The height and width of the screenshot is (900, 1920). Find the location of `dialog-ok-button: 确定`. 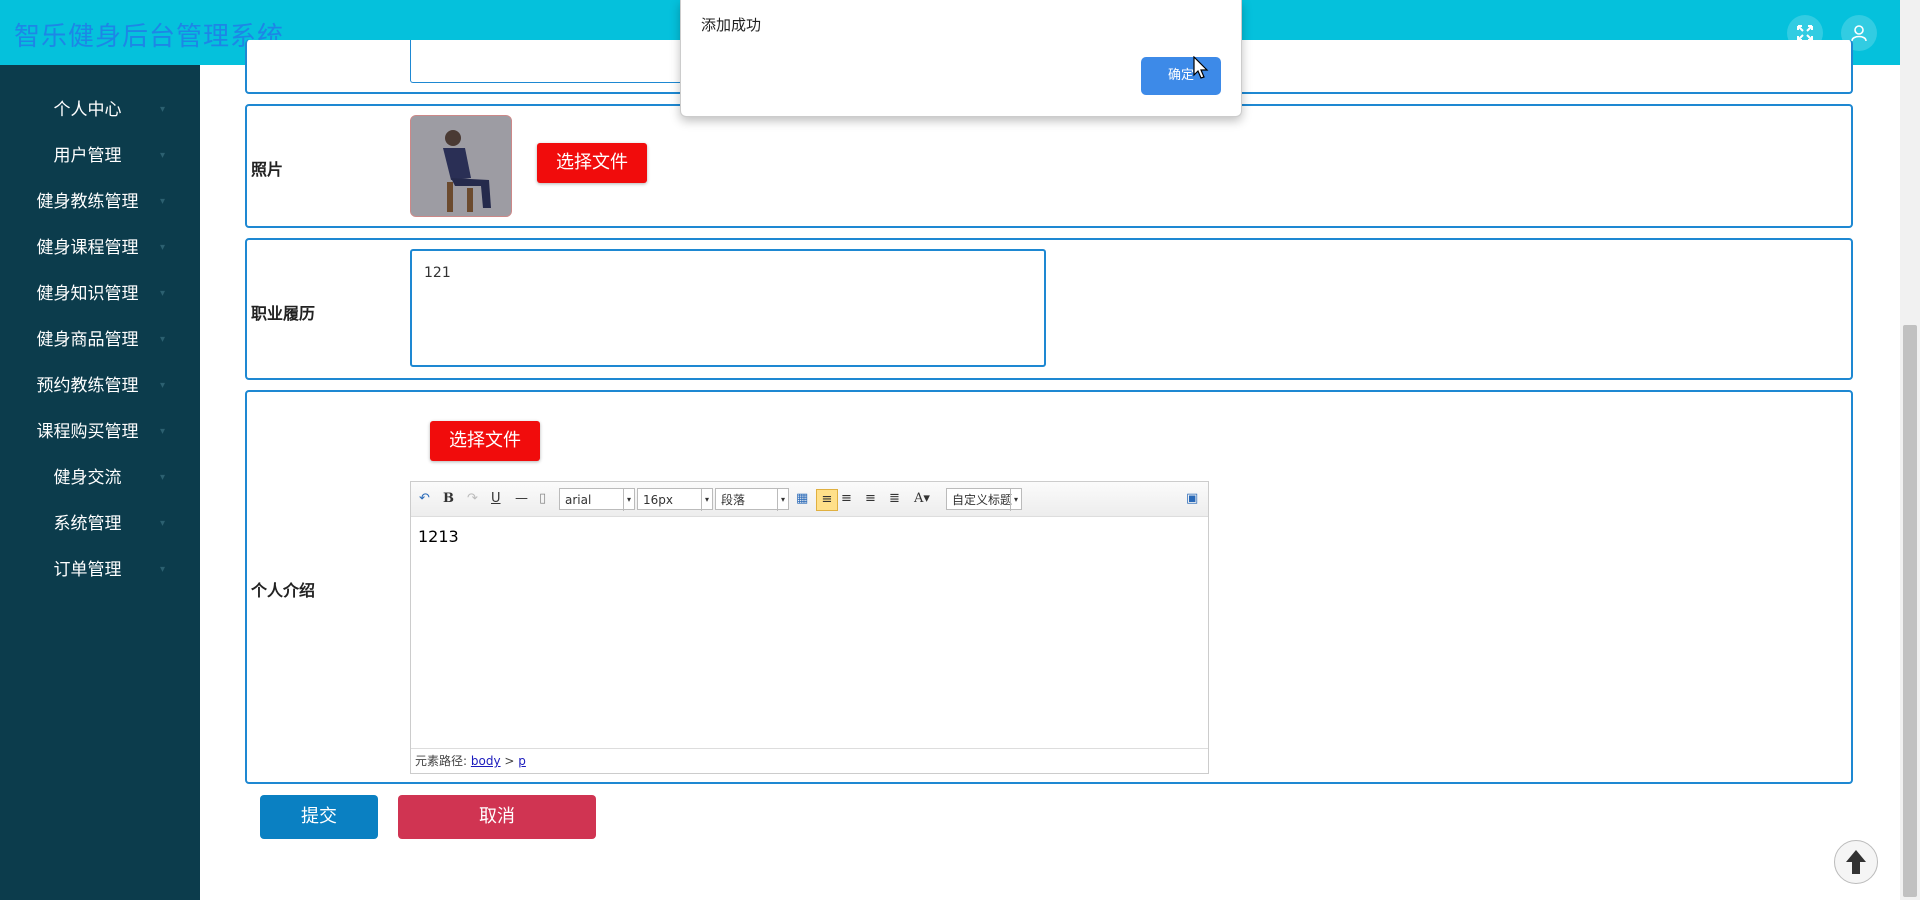

dialog-ok-button: 确定 is located at coordinates (1181, 76).